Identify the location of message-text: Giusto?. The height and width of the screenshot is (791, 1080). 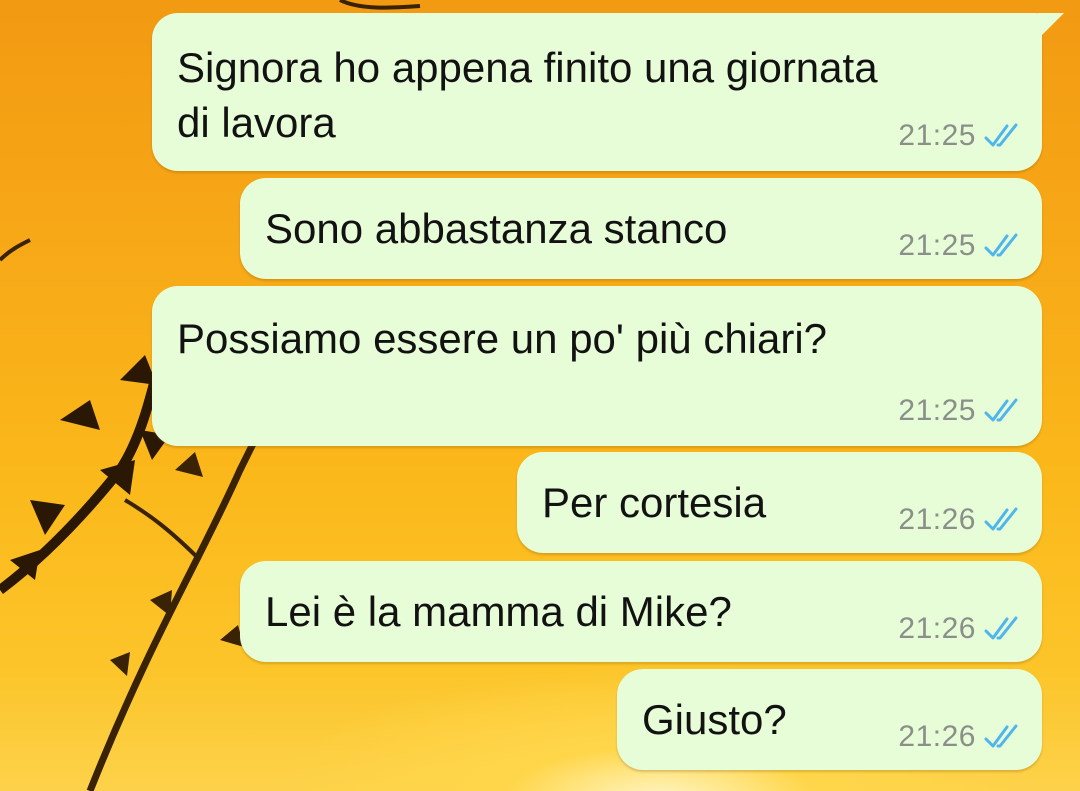
(714, 719).